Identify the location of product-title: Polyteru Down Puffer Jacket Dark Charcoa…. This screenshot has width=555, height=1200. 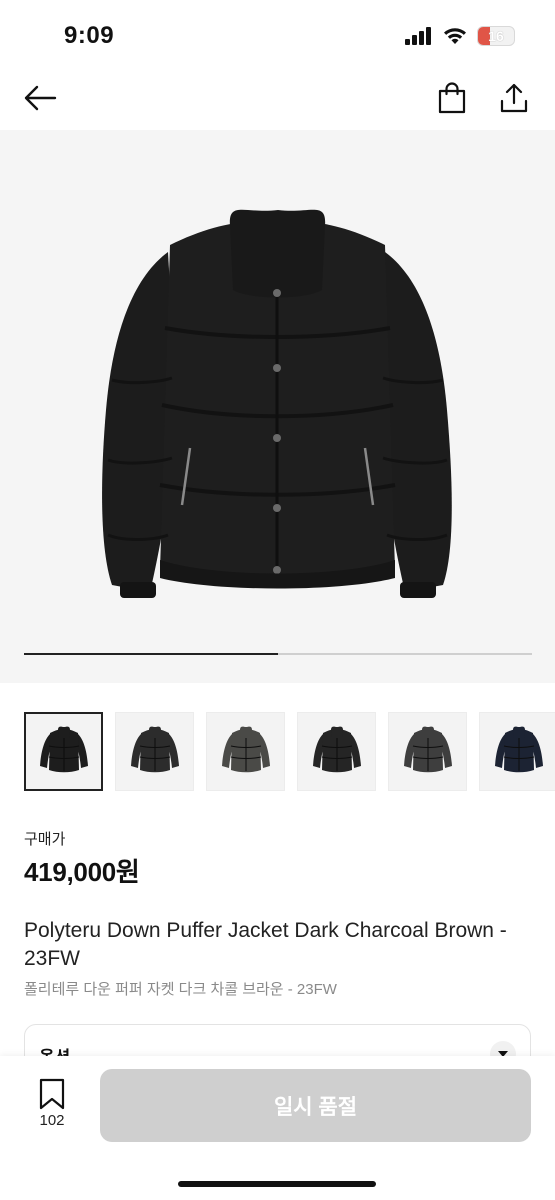
(265, 944).